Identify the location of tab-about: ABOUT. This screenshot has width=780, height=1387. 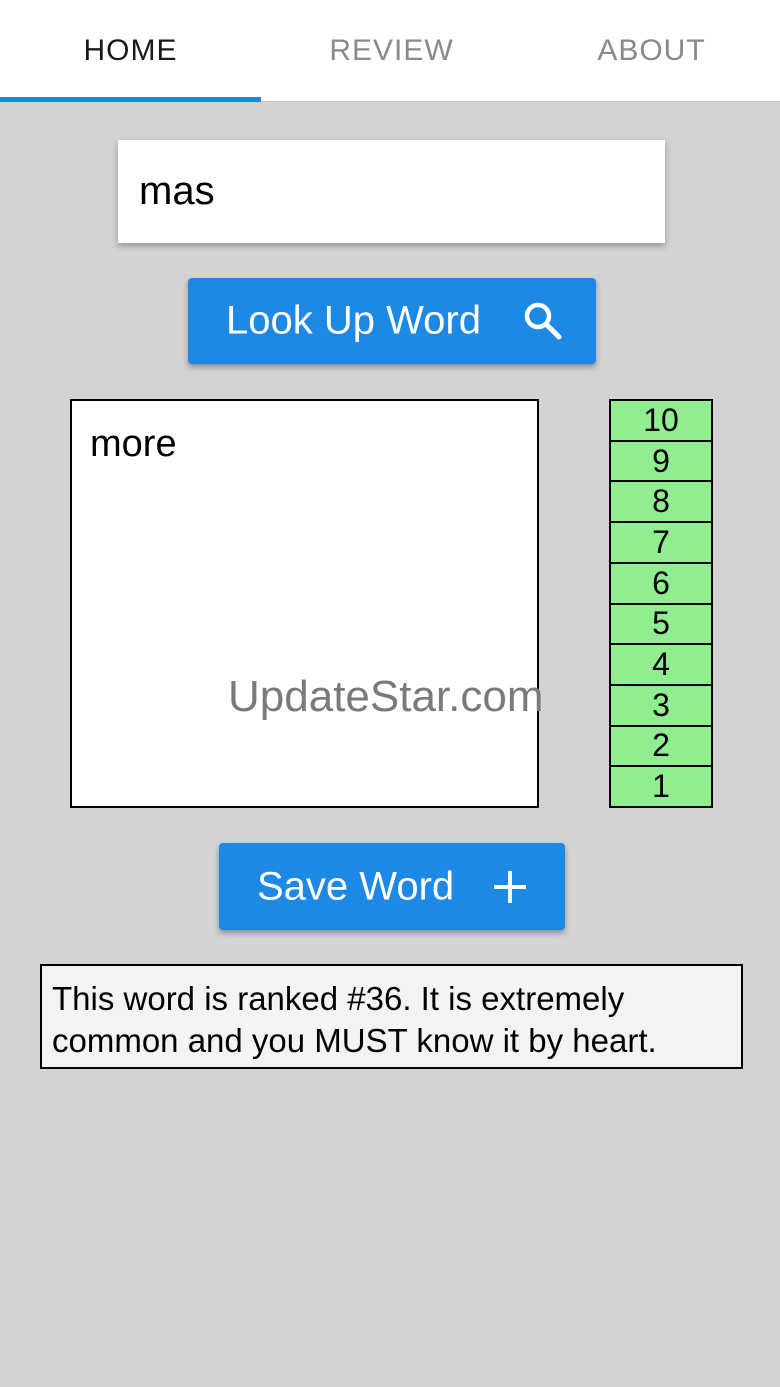
(650, 51).